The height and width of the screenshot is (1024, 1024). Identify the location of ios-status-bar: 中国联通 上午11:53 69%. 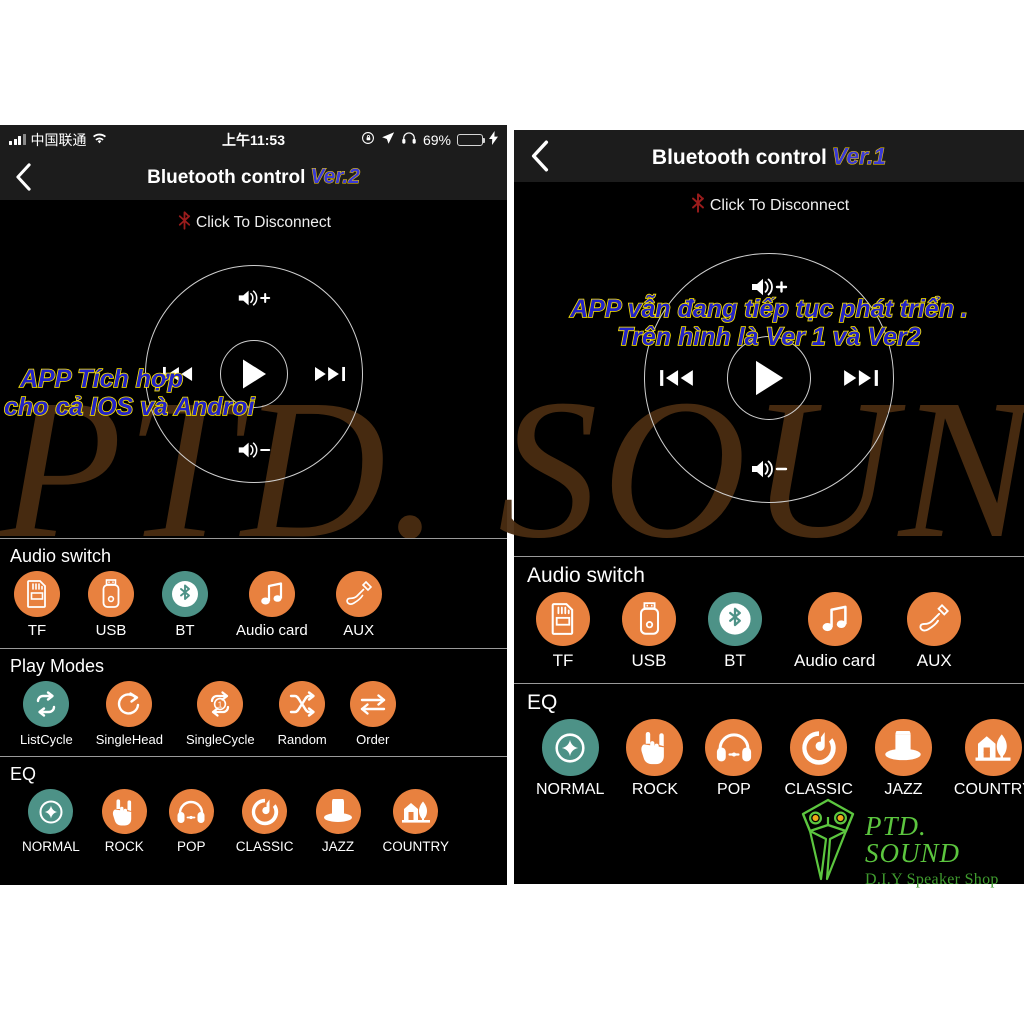
(253, 139).